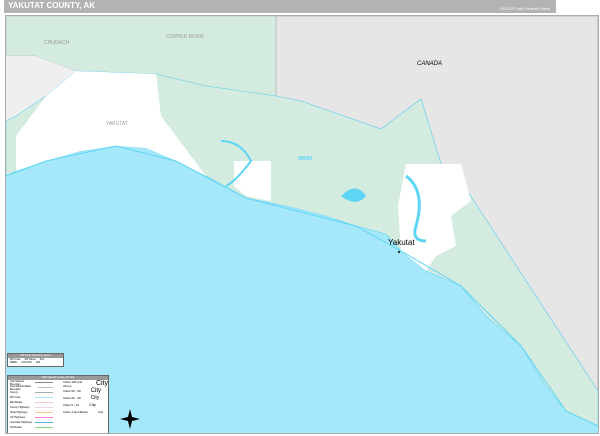  What do you see at coordinates (57, 43) in the screenshot?
I see `label-chugach: CHUGACH` at bounding box center [57, 43].